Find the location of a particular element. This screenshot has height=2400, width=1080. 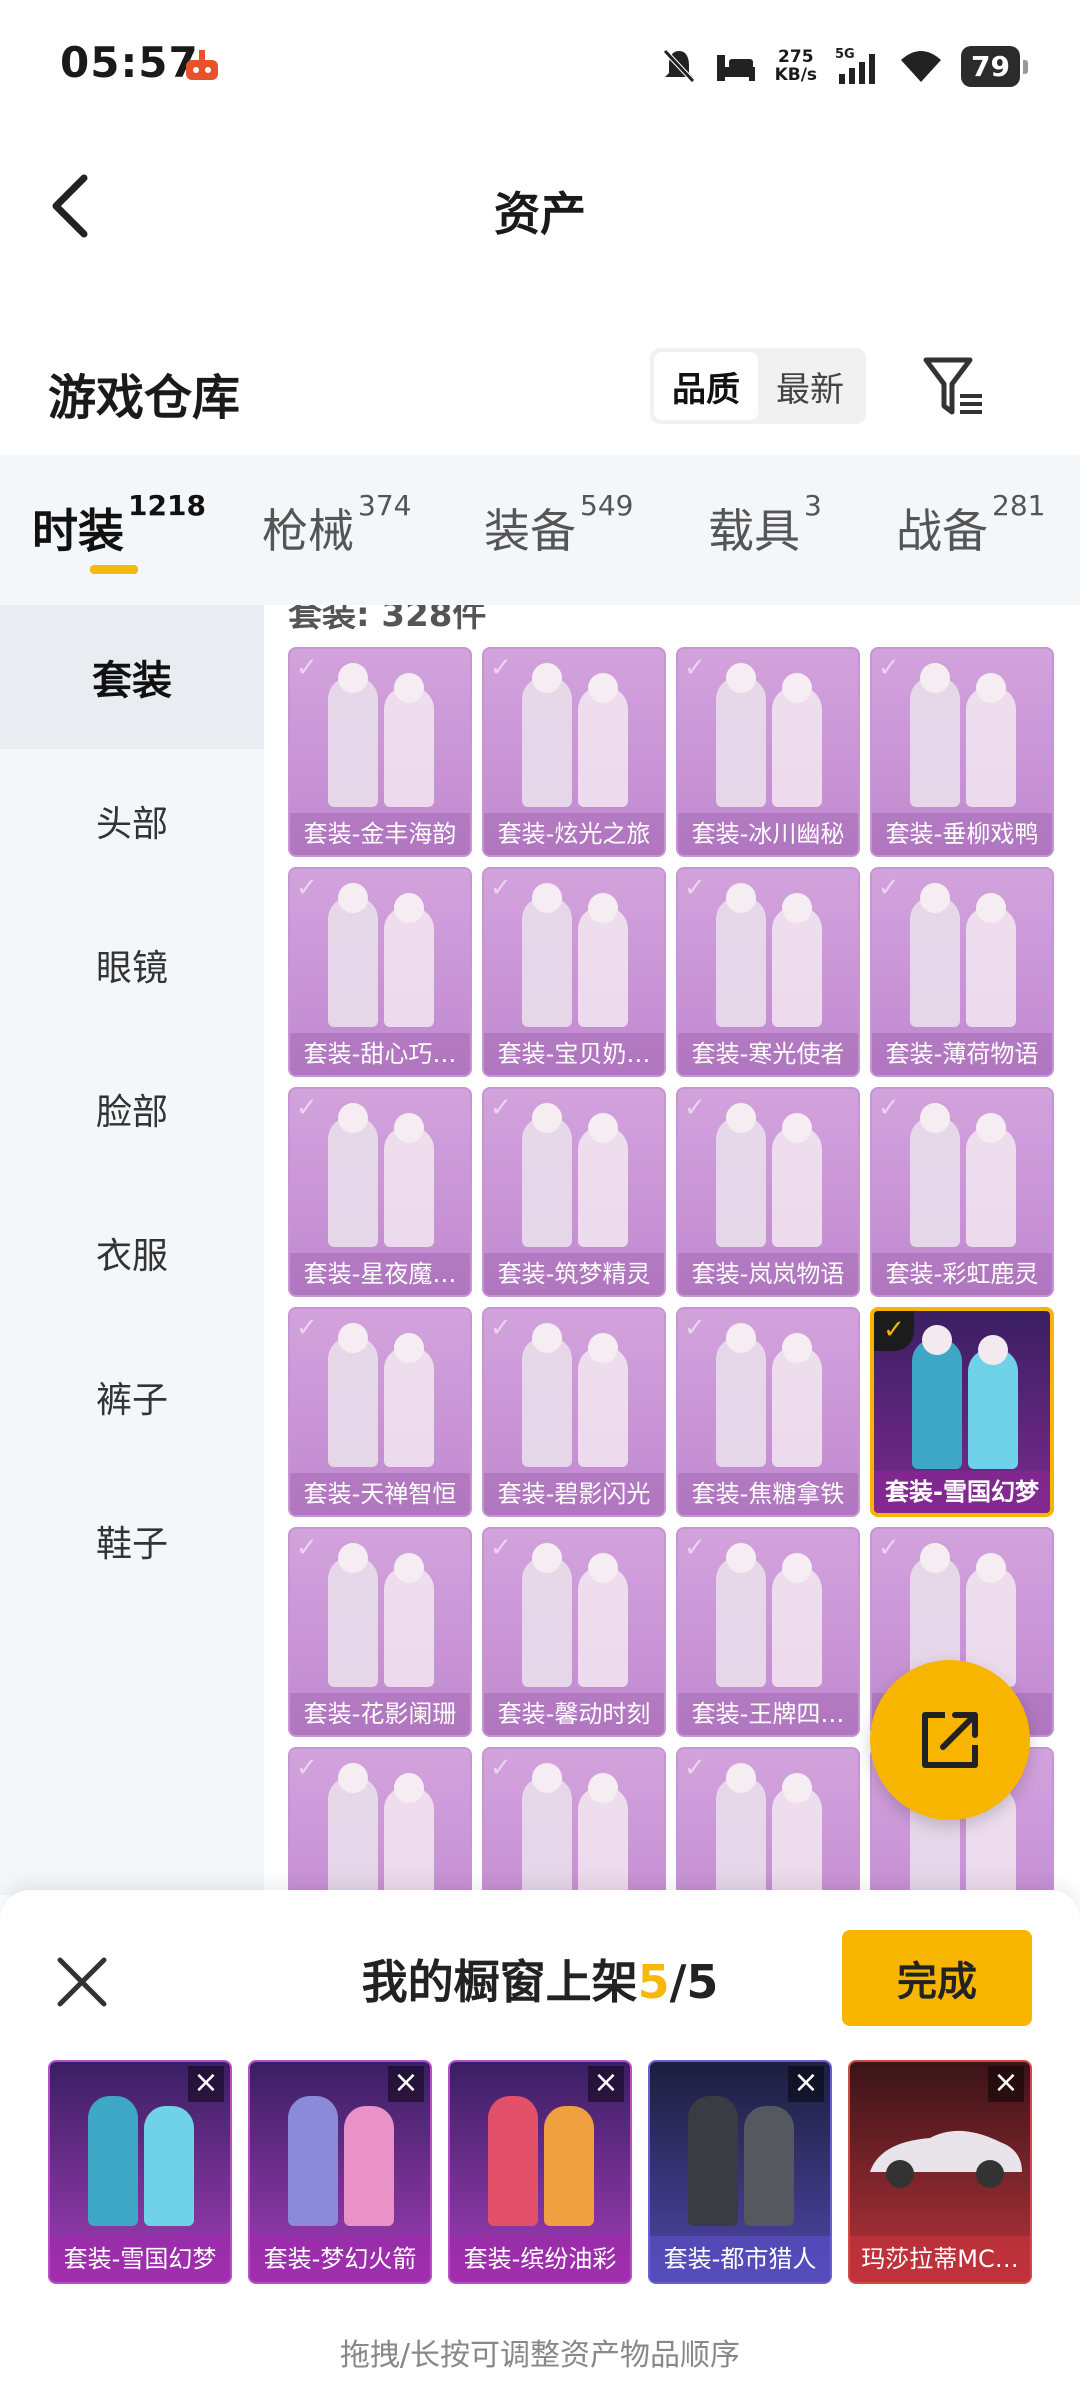

sidebar-item-face: 脸部 is located at coordinates (132, 1109).